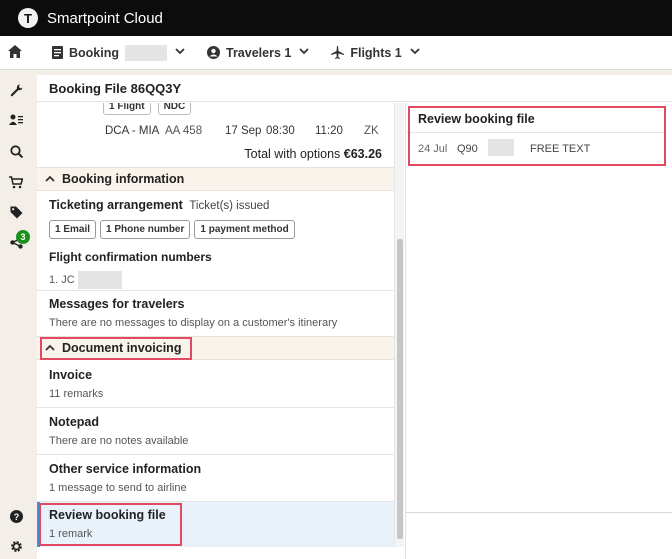 The width and height of the screenshot is (672, 559). I want to click on invoice-sub: 11 remarks, so click(76, 394).